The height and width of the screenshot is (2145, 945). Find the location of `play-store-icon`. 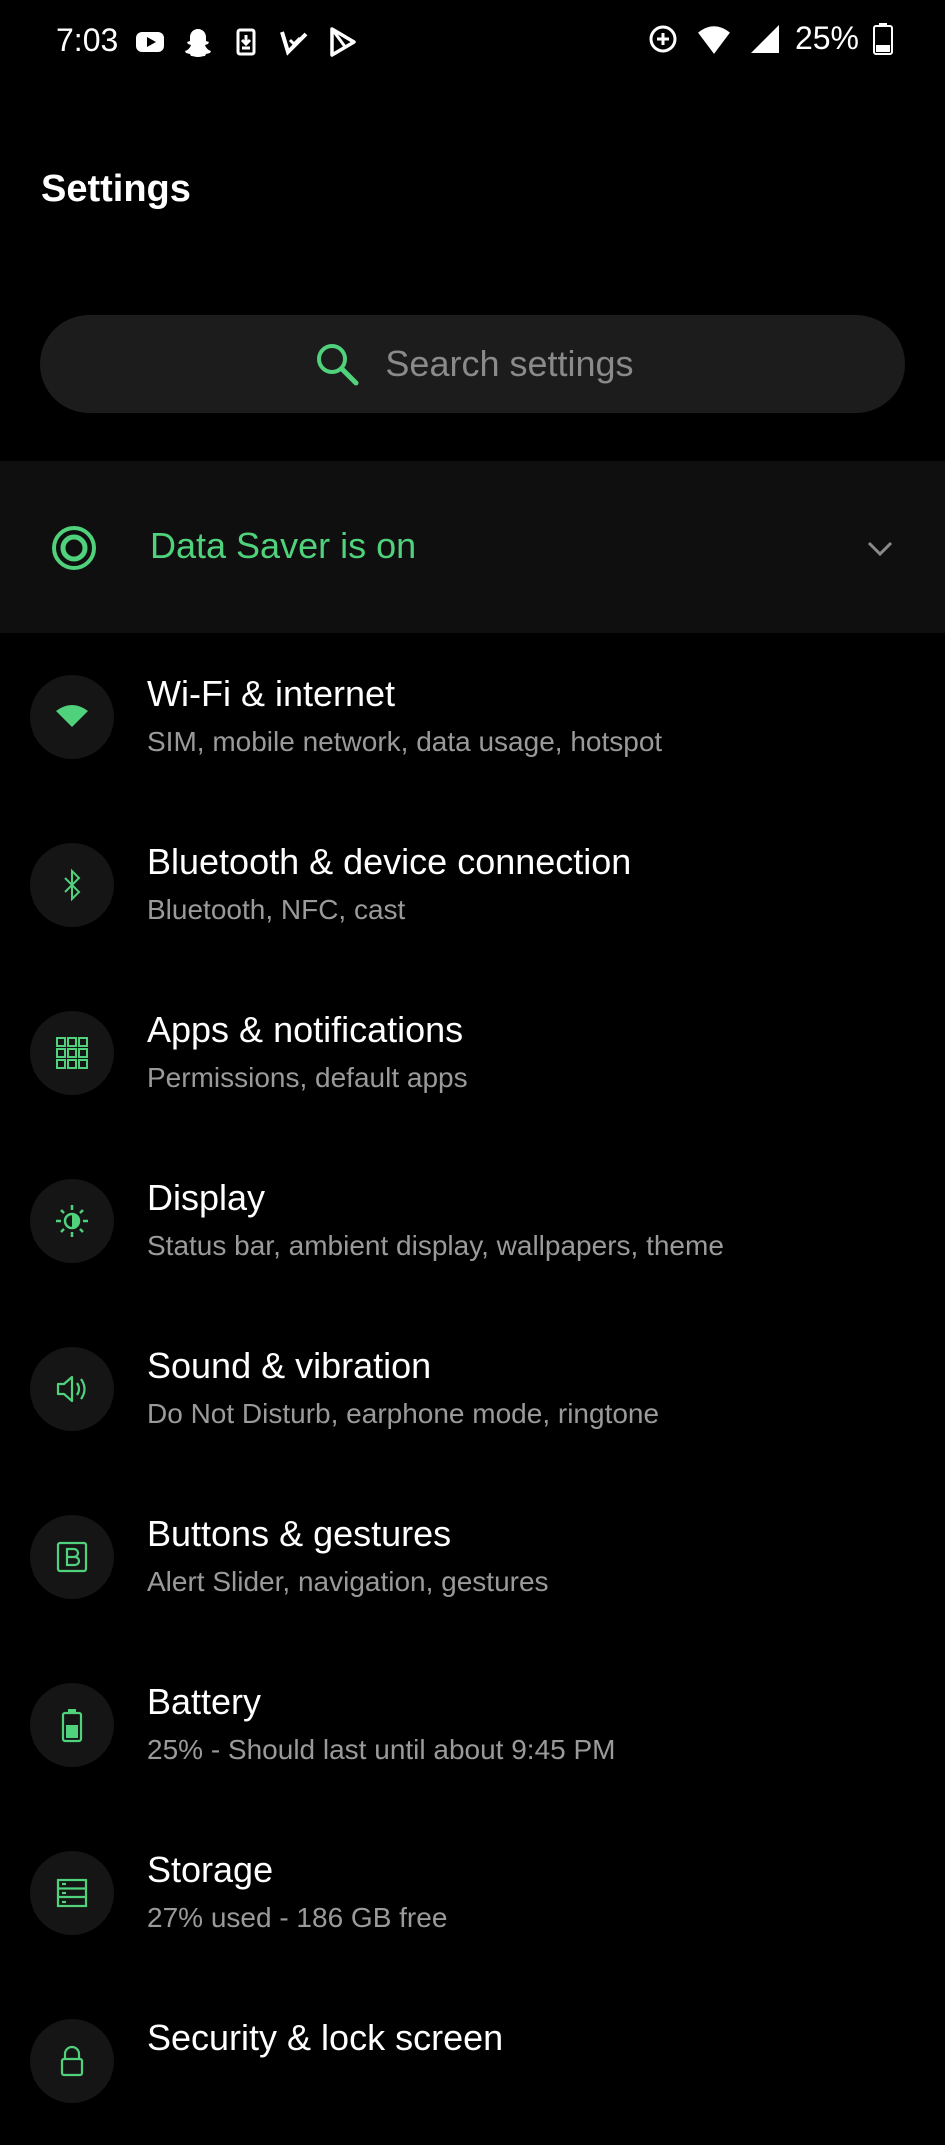

play-store-icon is located at coordinates (343, 42).